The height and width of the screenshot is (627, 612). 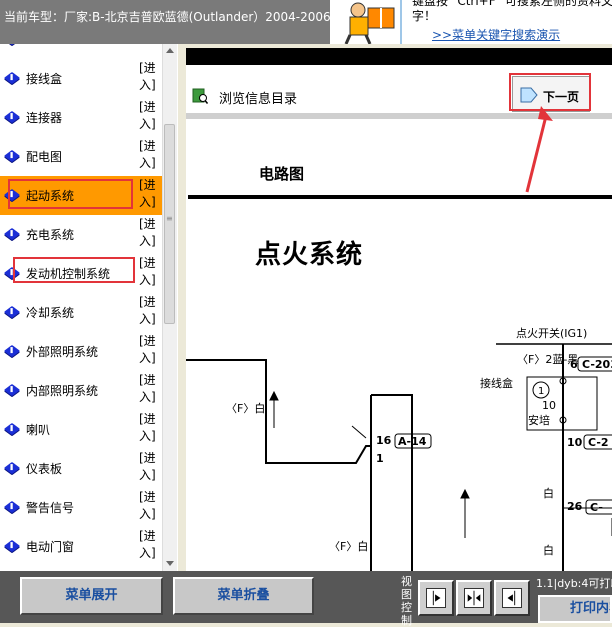 I want to click on view-left-button, so click(x=436, y=598).